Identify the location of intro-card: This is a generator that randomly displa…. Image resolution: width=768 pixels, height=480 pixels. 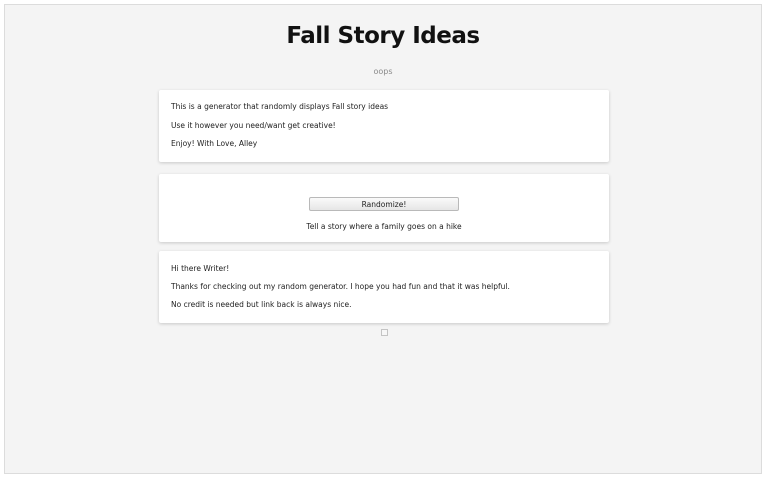
(384, 126).